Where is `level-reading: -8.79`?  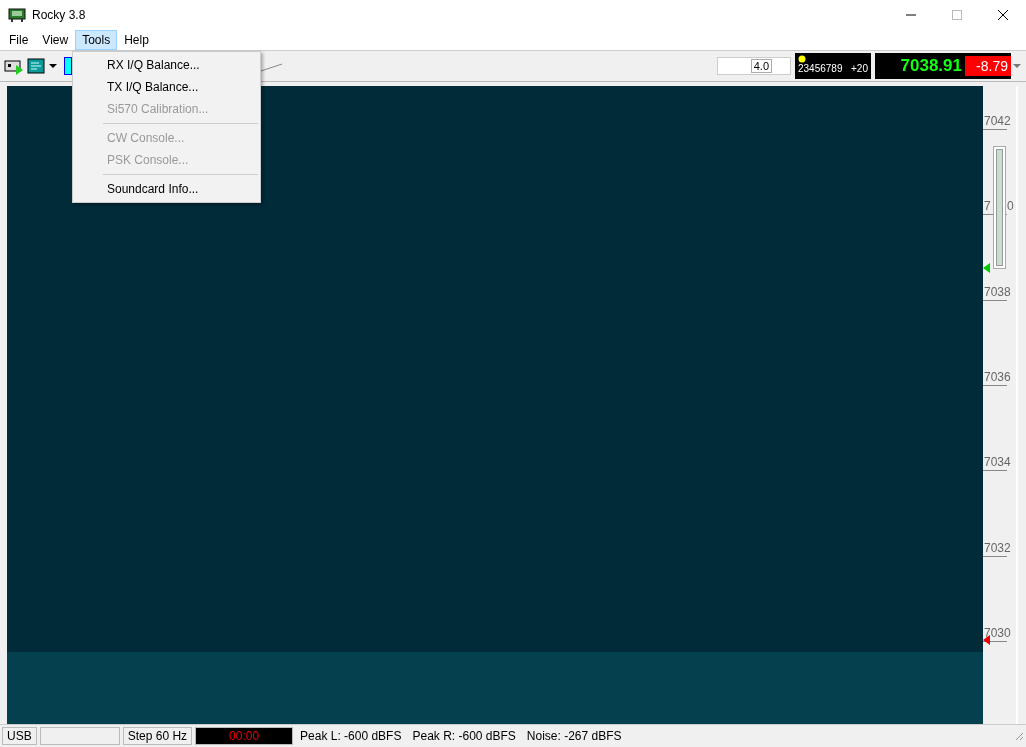 level-reading: -8.79 is located at coordinates (988, 66).